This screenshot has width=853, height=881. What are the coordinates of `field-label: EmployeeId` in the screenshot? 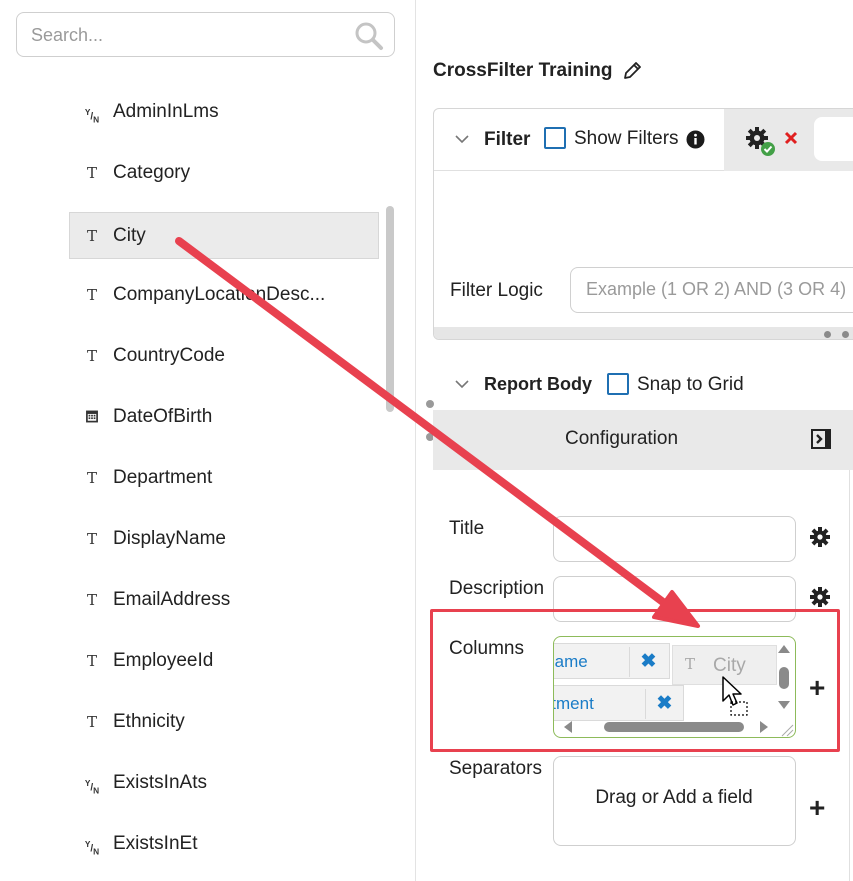 It's located at (163, 660).